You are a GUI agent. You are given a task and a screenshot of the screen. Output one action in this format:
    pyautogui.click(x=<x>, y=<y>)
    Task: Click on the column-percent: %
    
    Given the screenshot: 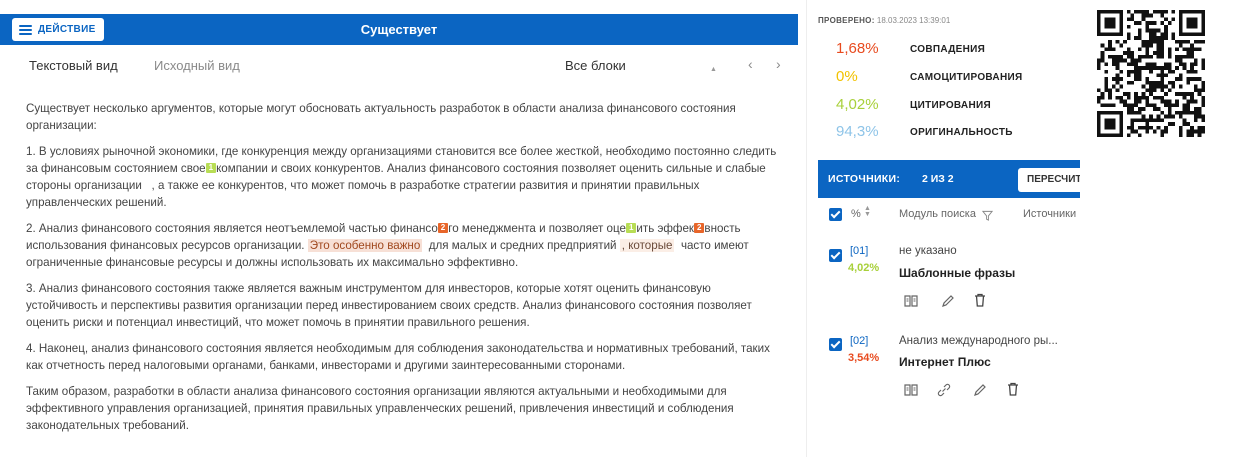 What is the action you would take?
    pyautogui.click(x=856, y=214)
    